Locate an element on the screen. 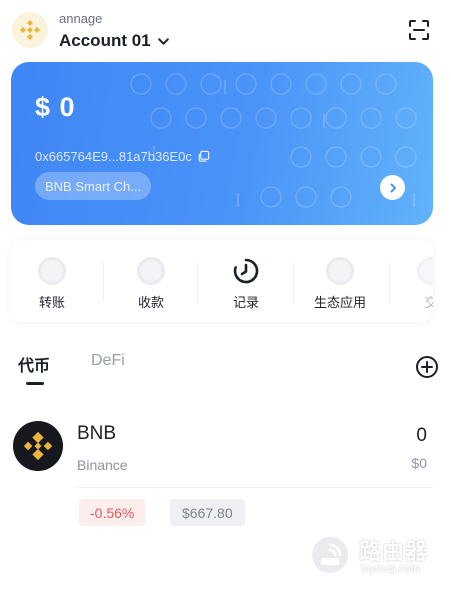 This screenshot has height=600, width=451. watermark-logo-icon is located at coordinates (330, 555).